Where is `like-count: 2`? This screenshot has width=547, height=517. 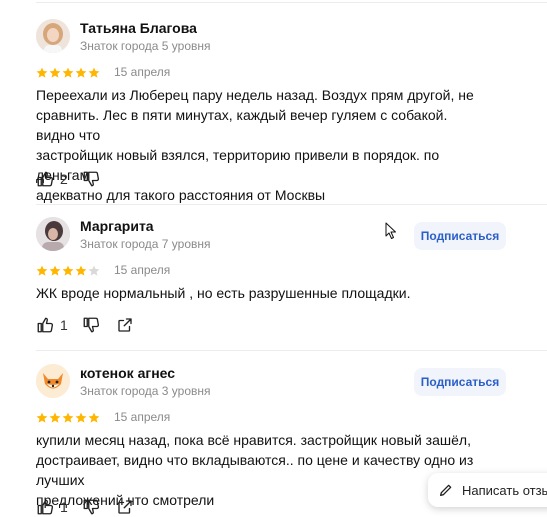
like-count: 2 is located at coordinates (64, 179).